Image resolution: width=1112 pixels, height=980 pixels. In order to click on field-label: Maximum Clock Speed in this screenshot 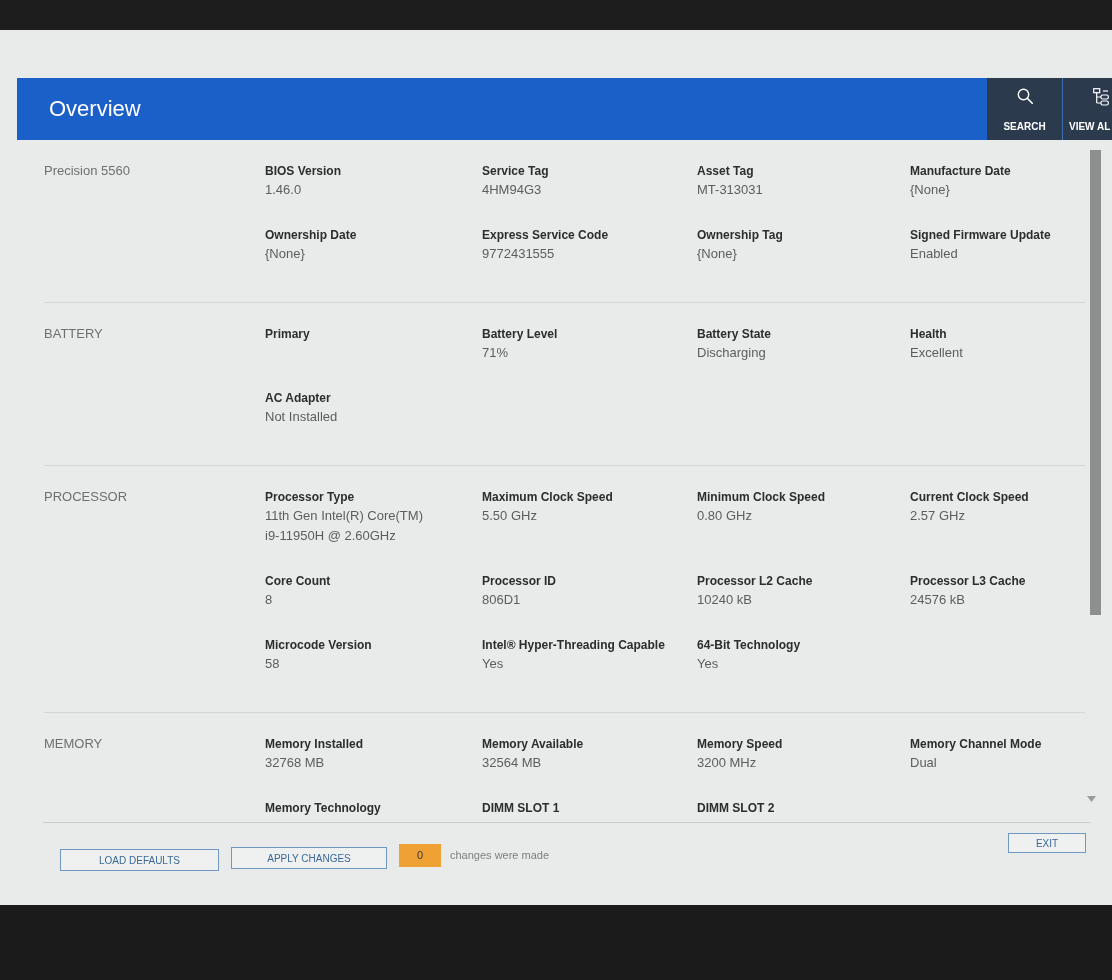, I will do `click(547, 497)`.